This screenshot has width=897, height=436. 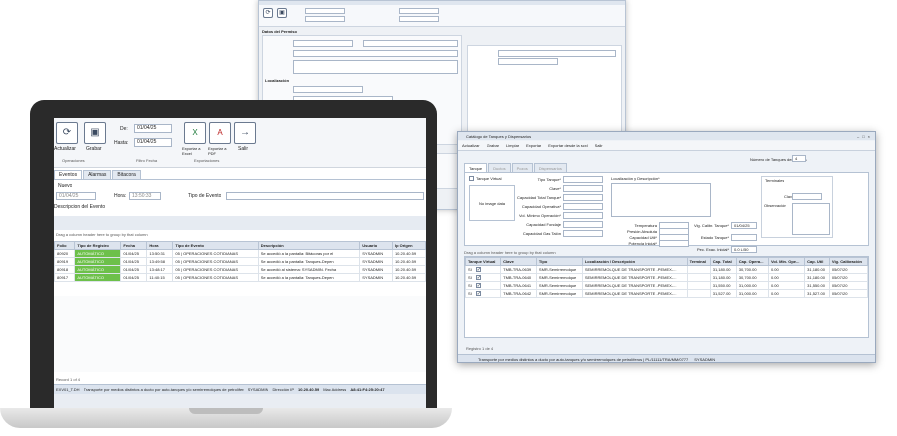 What do you see at coordinates (489, 178) in the screenshot?
I see `tanque-virtual-label: Tanque Virtual` at bounding box center [489, 178].